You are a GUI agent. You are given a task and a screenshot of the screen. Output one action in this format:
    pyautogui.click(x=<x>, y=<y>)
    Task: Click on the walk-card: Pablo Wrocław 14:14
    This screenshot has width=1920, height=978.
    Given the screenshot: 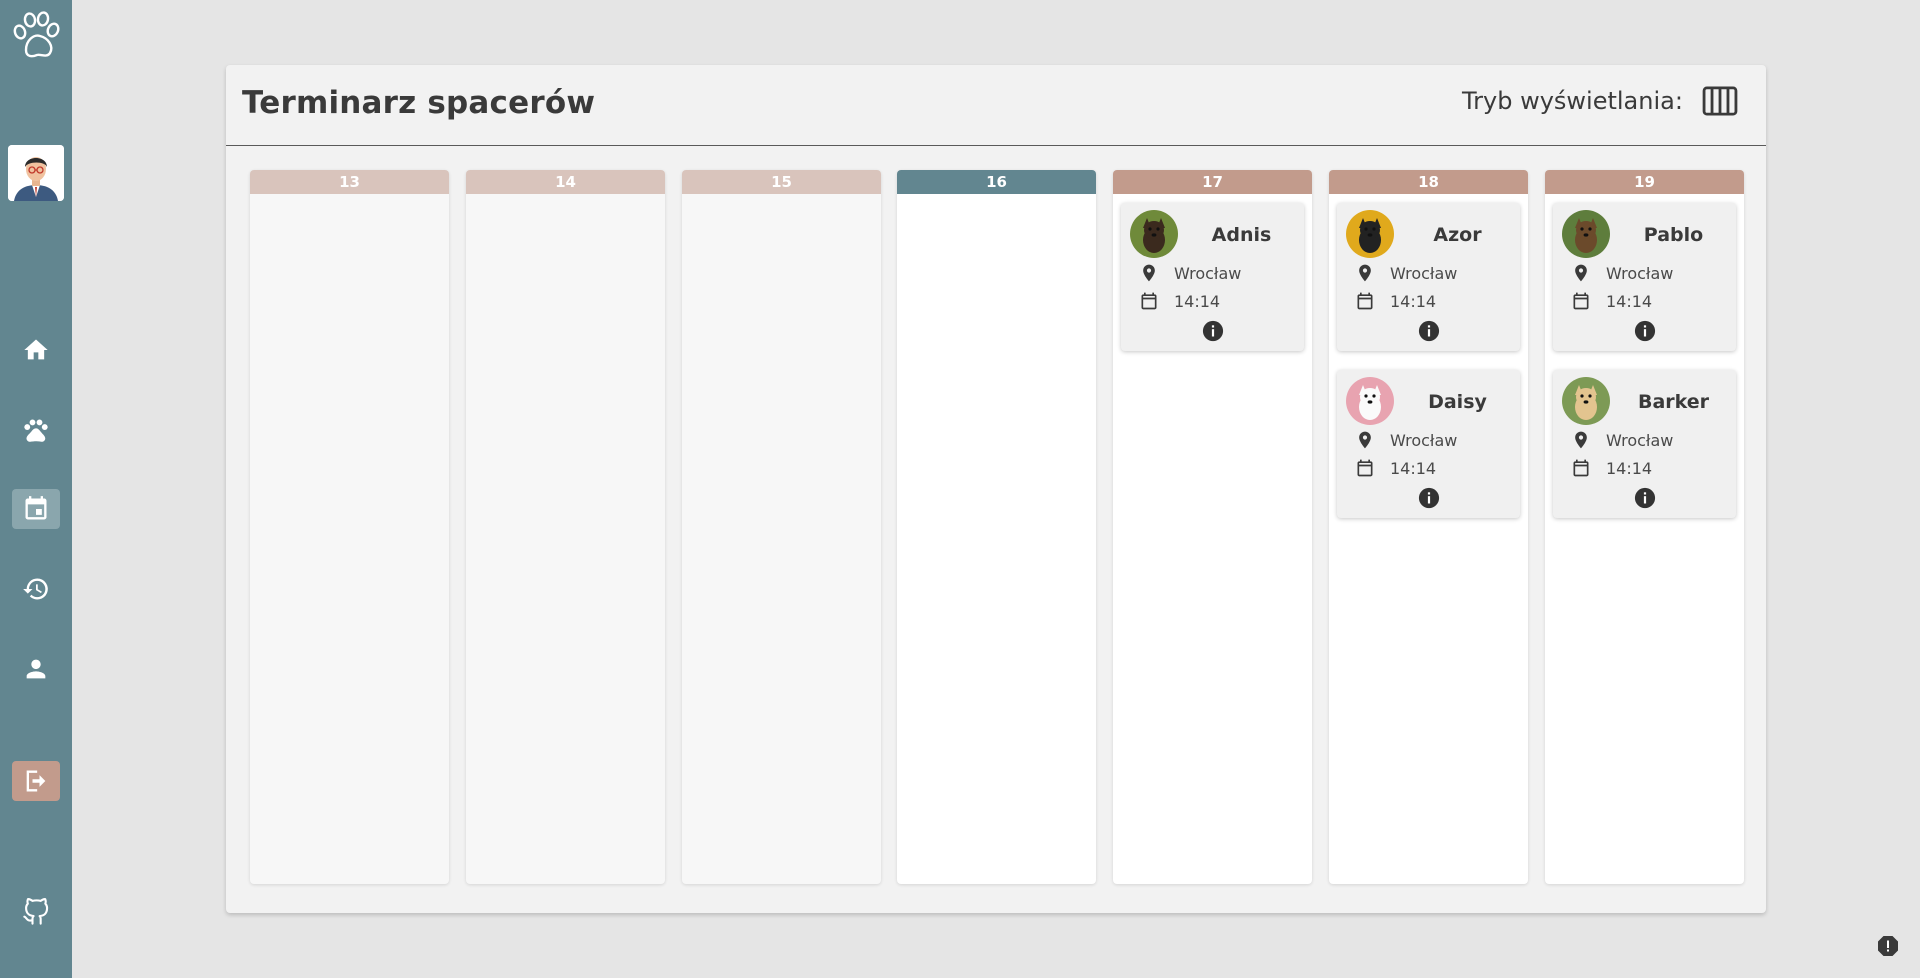 What is the action you would take?
    pyautogui.click(x=1644, y=277)
    